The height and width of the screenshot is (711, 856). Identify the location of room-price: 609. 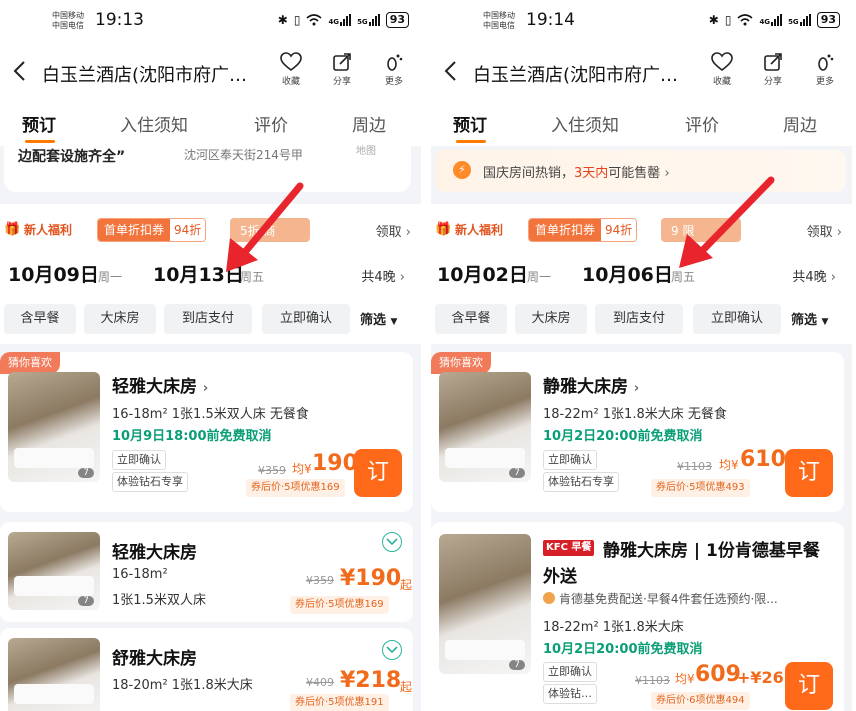
(718, 674).